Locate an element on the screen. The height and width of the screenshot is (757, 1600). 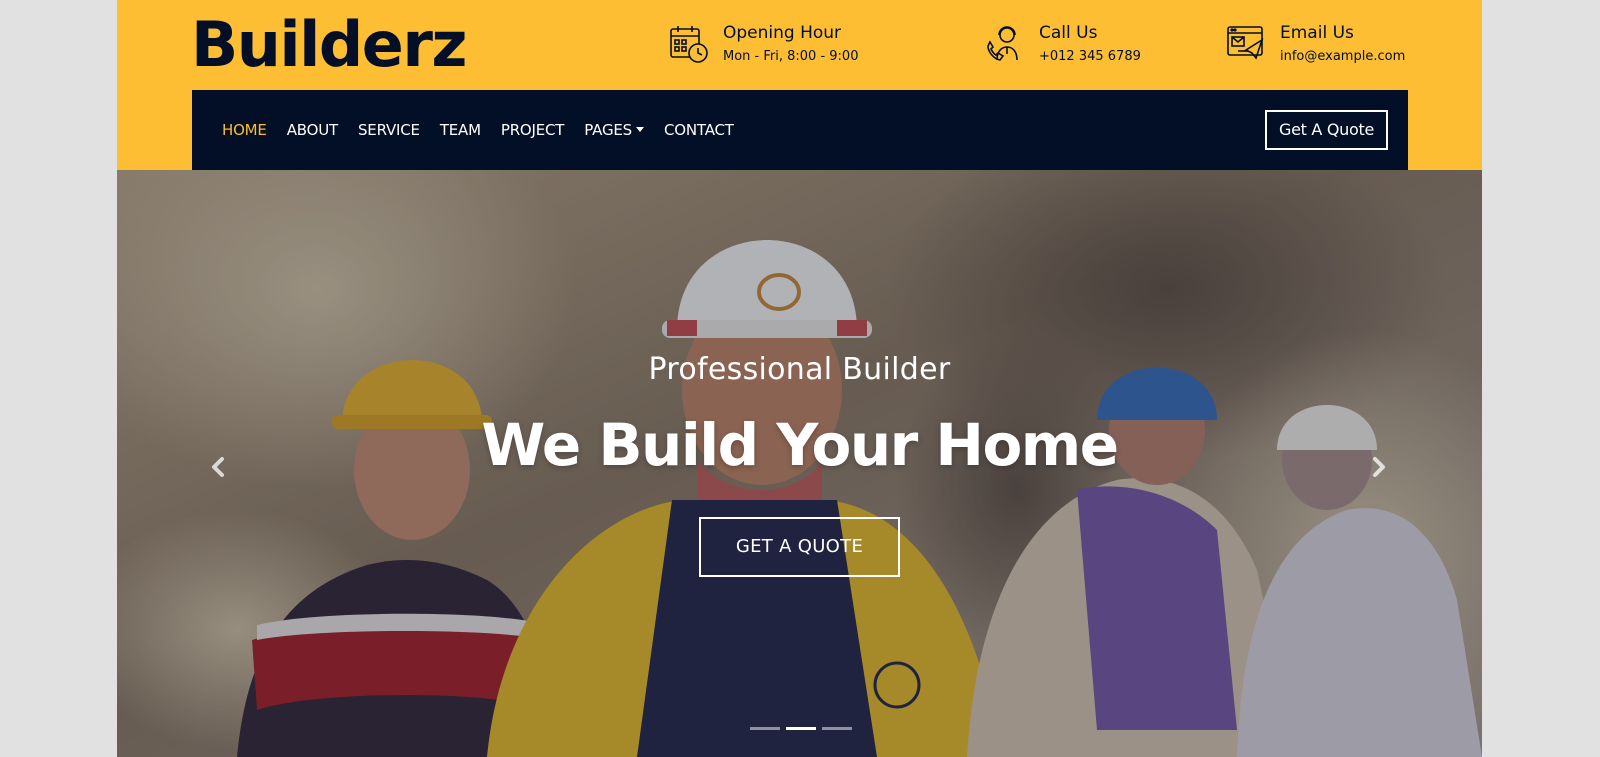
calendar-clock-icon is located at coordinates (689, 44).